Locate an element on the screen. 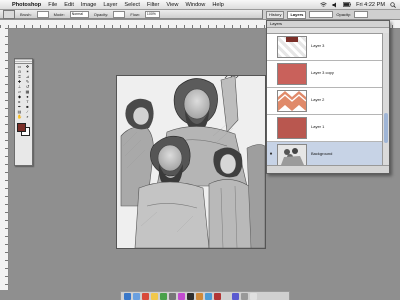  spotlight-icon is located at coordinates (393, 4).